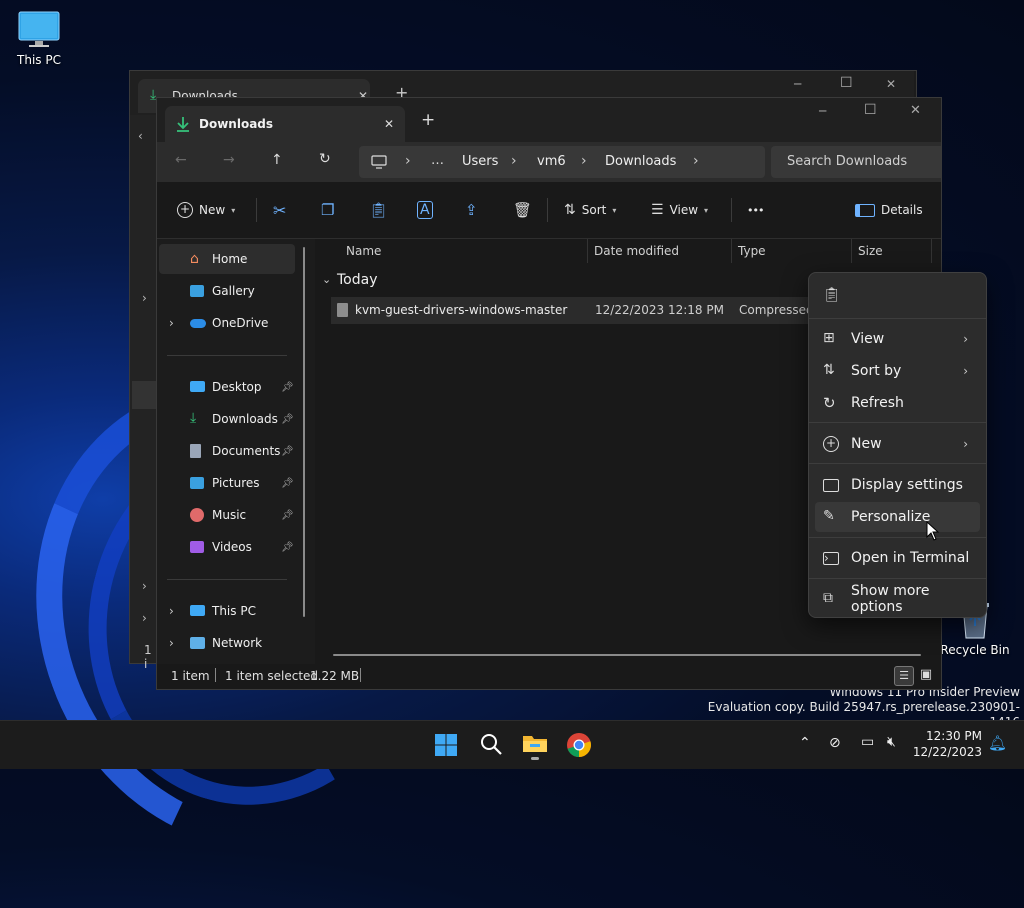 Image resolution: width=1024 pixels, height=908 pixels. I want to click on network-disconnected-icon: ⊘, so click(835, 743).